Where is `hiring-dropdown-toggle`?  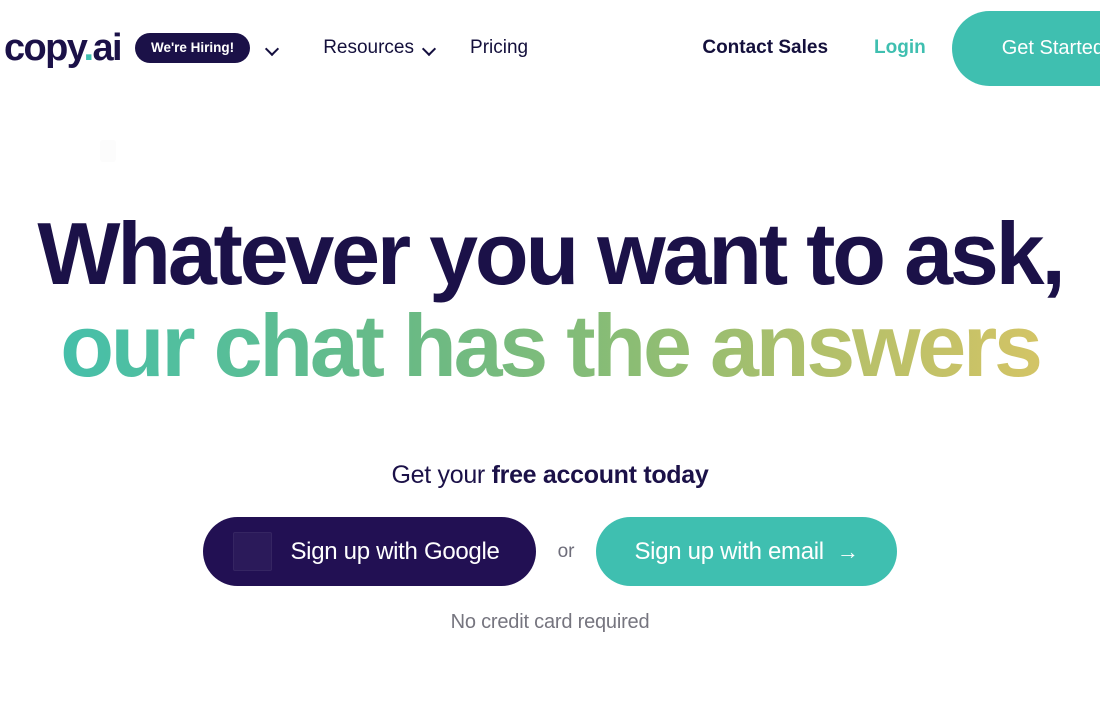 hiring-dropdown-toggle is located at coordinates (272, 48).